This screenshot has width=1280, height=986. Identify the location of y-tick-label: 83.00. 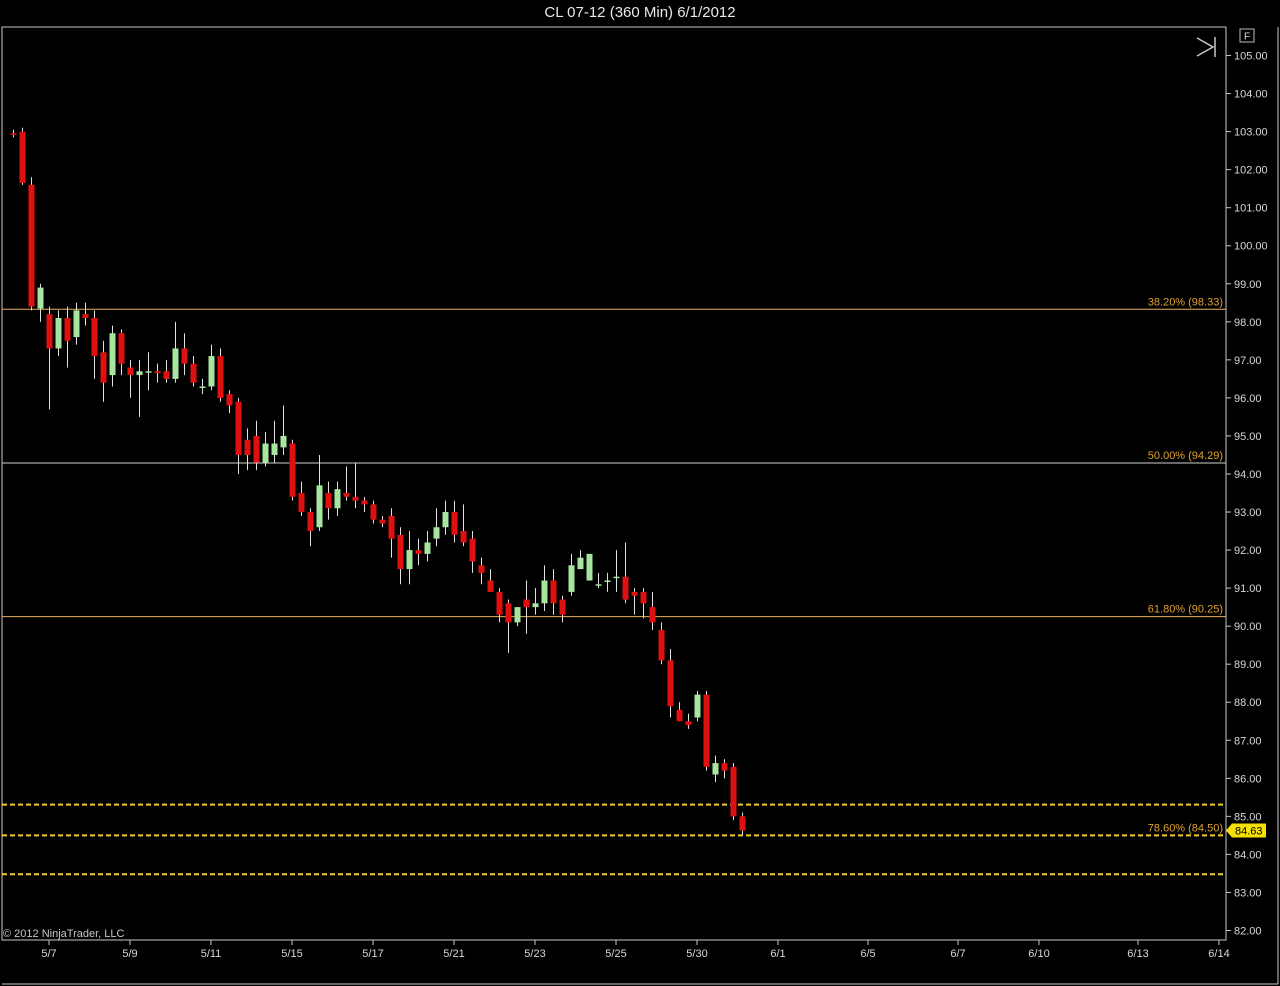
(1248, 893).